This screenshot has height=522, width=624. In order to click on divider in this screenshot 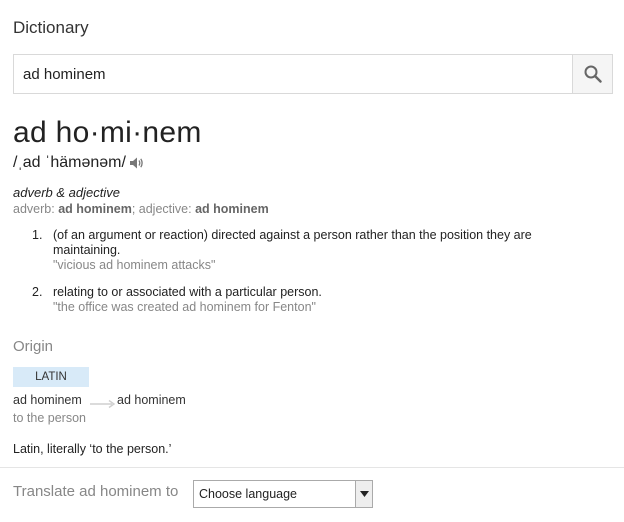, I will do `click(312, 467)`.